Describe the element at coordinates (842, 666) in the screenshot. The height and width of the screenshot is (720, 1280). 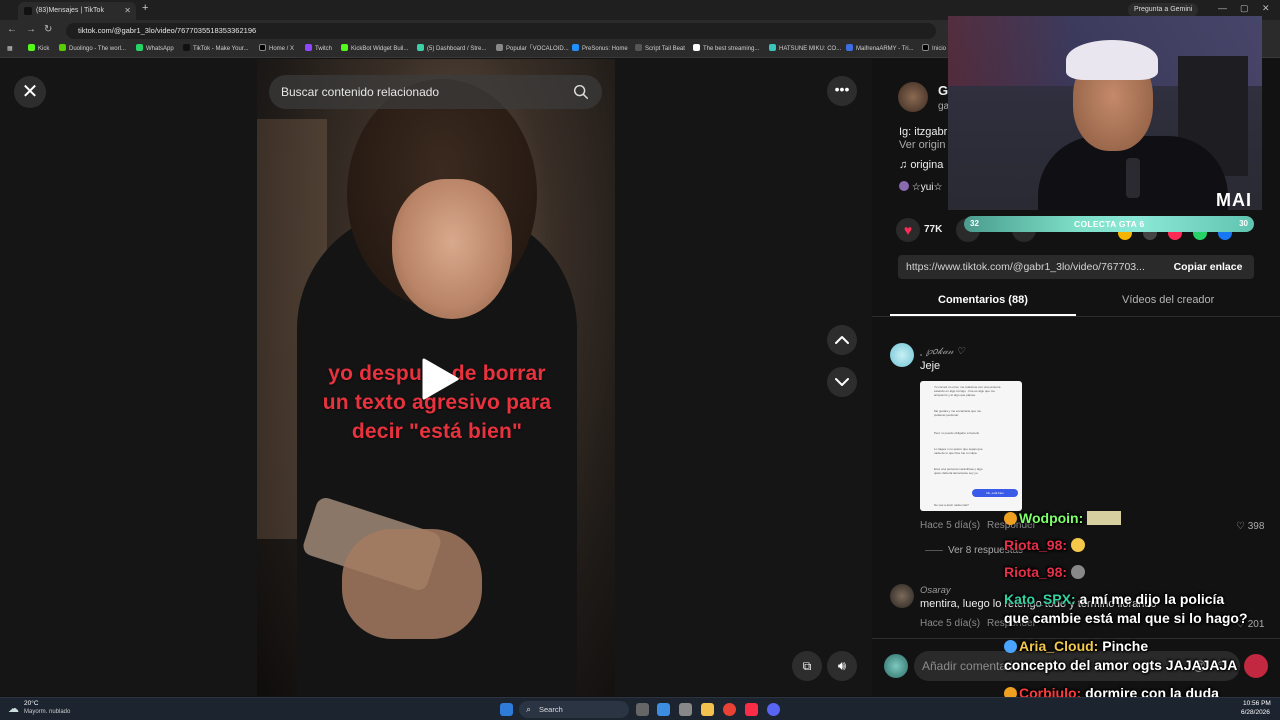
I see `volume-button: 🔊︎` at that location.